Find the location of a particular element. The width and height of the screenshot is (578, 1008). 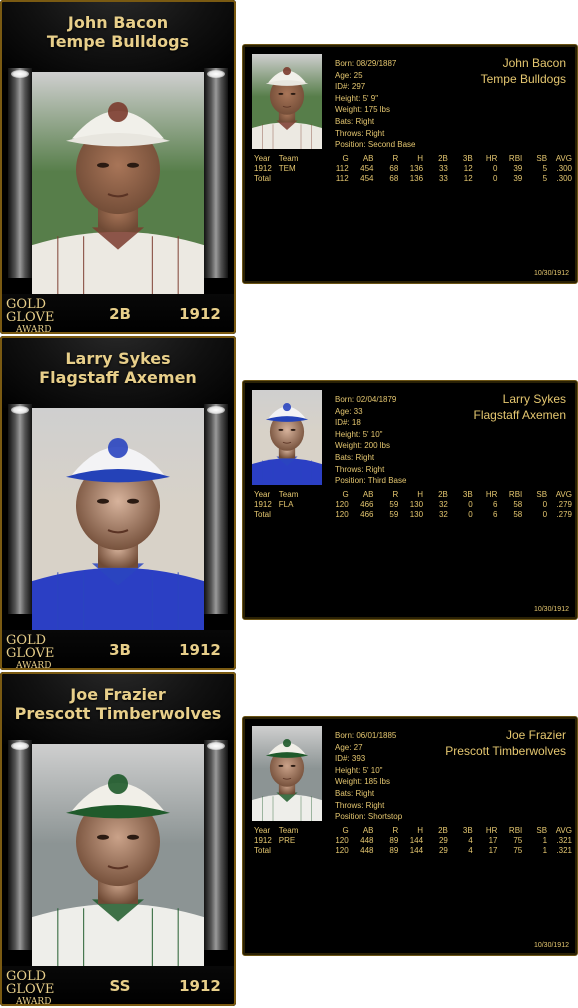

left-pillar is located at coordinates (20, 509).